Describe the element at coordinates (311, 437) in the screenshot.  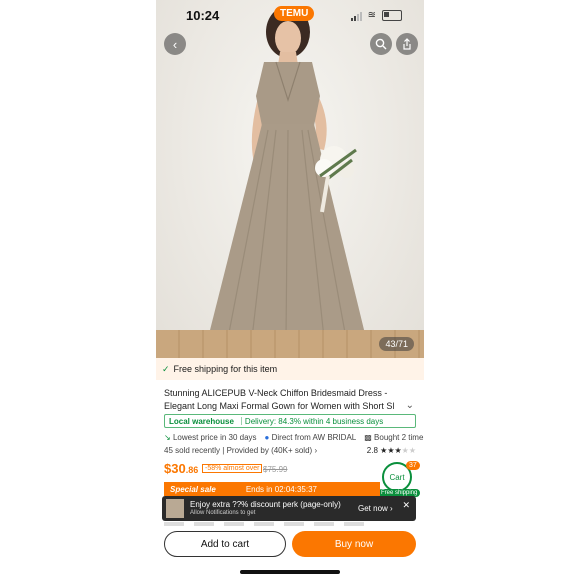
I see `direct-from: ● Direct from AW BRIDAL` at that location.